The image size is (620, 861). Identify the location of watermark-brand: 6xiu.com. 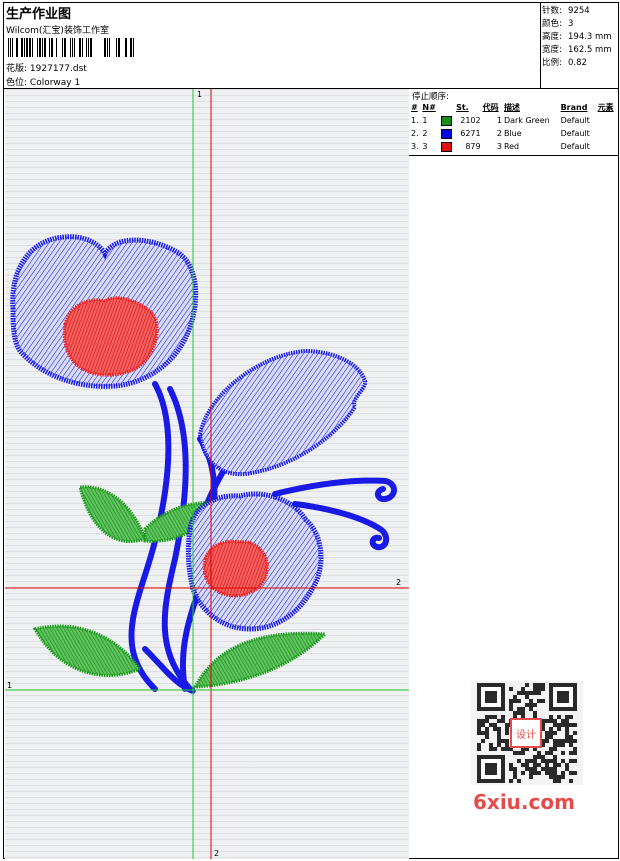
(524, 802).